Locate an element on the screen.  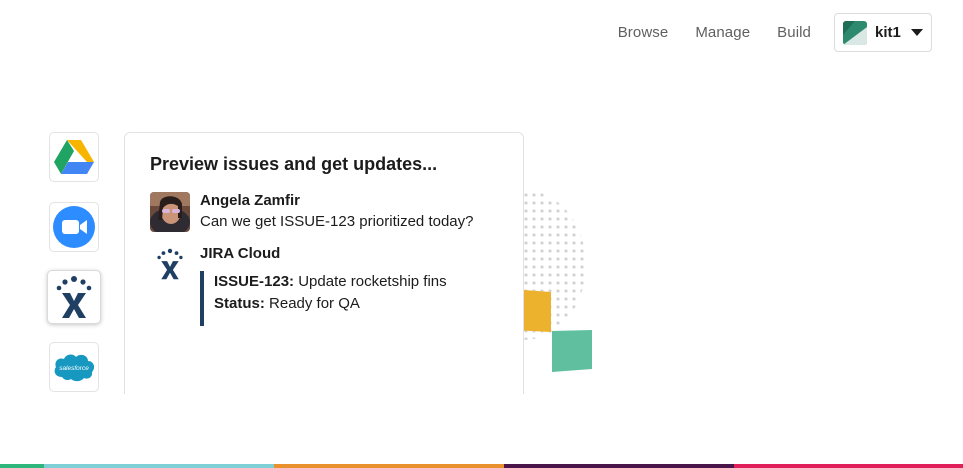
stripe-aubergine is located at coordinates (619, 466).